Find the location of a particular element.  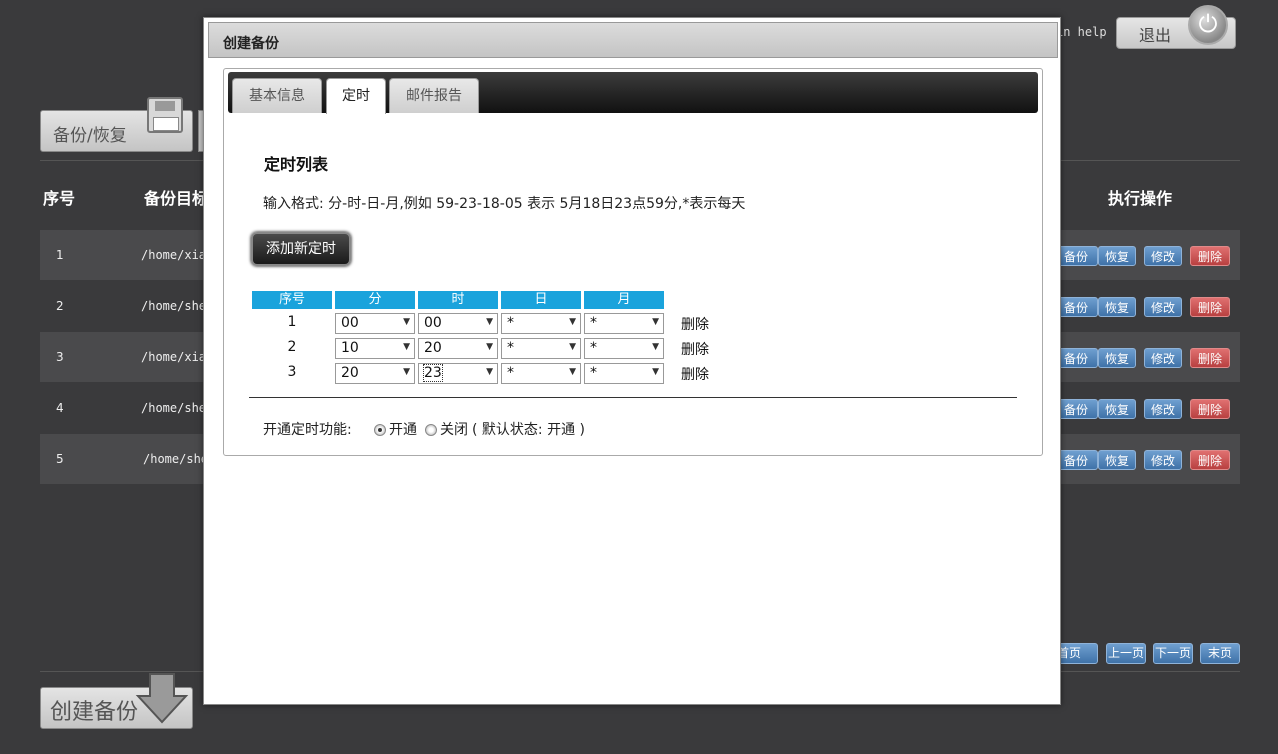

row-number: 5 is located at coordinates (60, 459).